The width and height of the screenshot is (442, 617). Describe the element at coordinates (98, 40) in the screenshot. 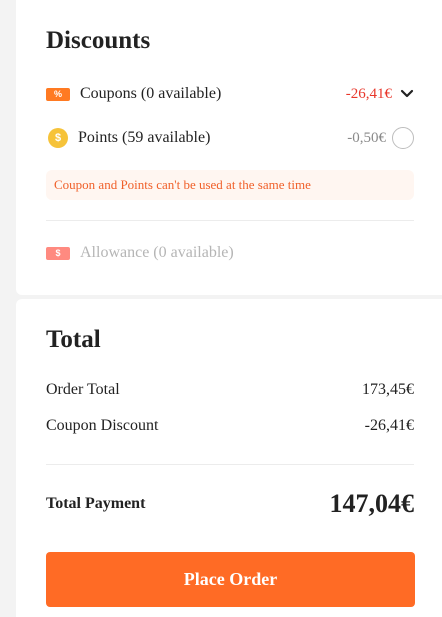

I see `discounts-title: Discounts` at that location.